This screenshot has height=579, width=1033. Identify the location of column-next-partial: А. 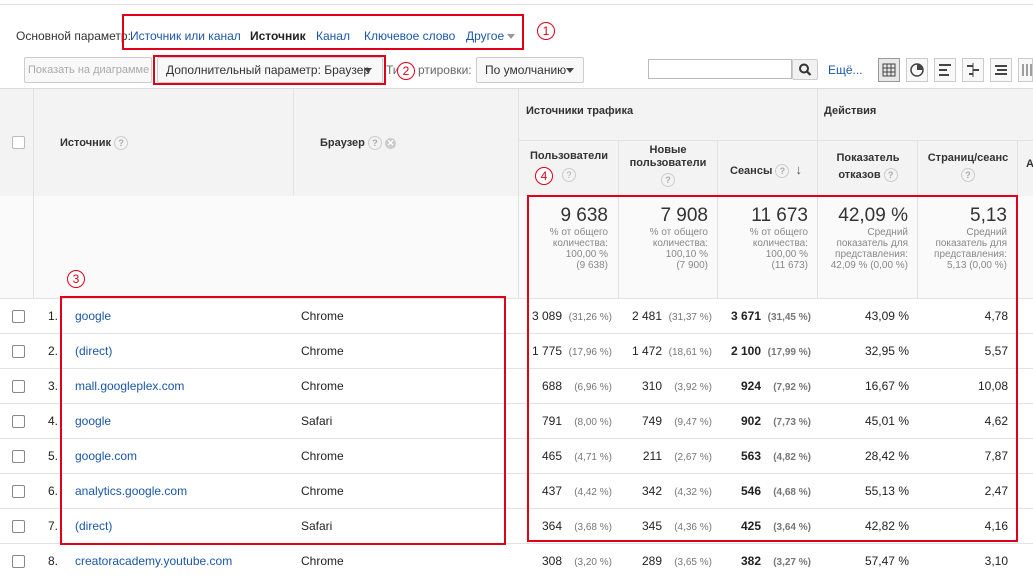
(1029, 164).